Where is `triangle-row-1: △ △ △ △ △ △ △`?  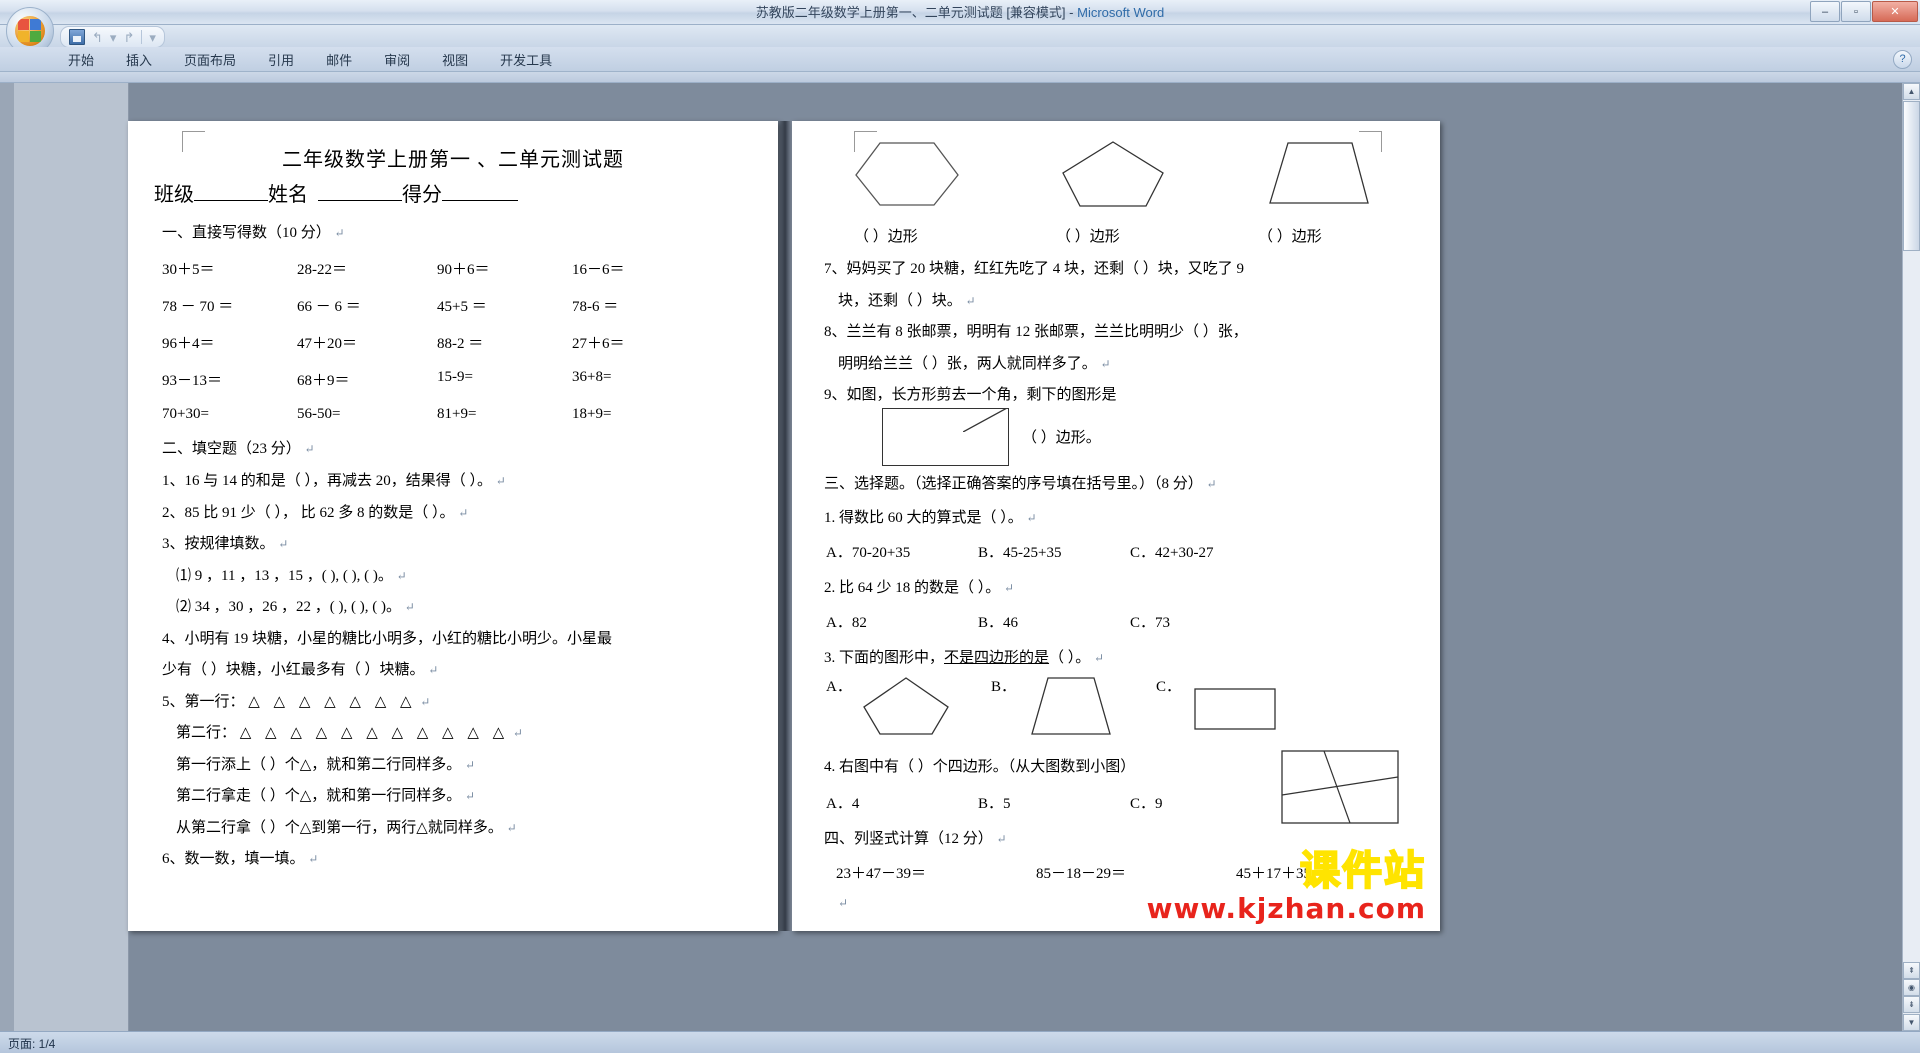
triangle-row-1: △ △ △ △ △ △ △ is located at coordinates (332, 701).